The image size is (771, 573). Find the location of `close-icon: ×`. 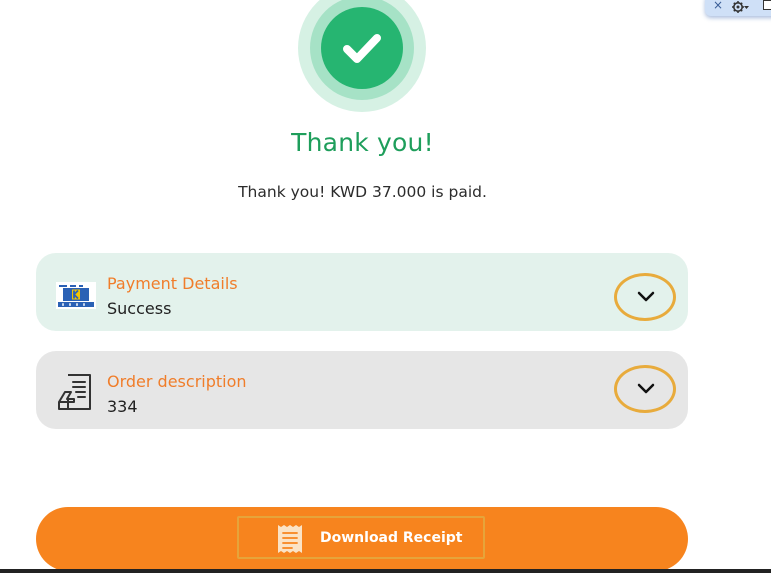

close-icon: × is located at coordinates (718, 6).